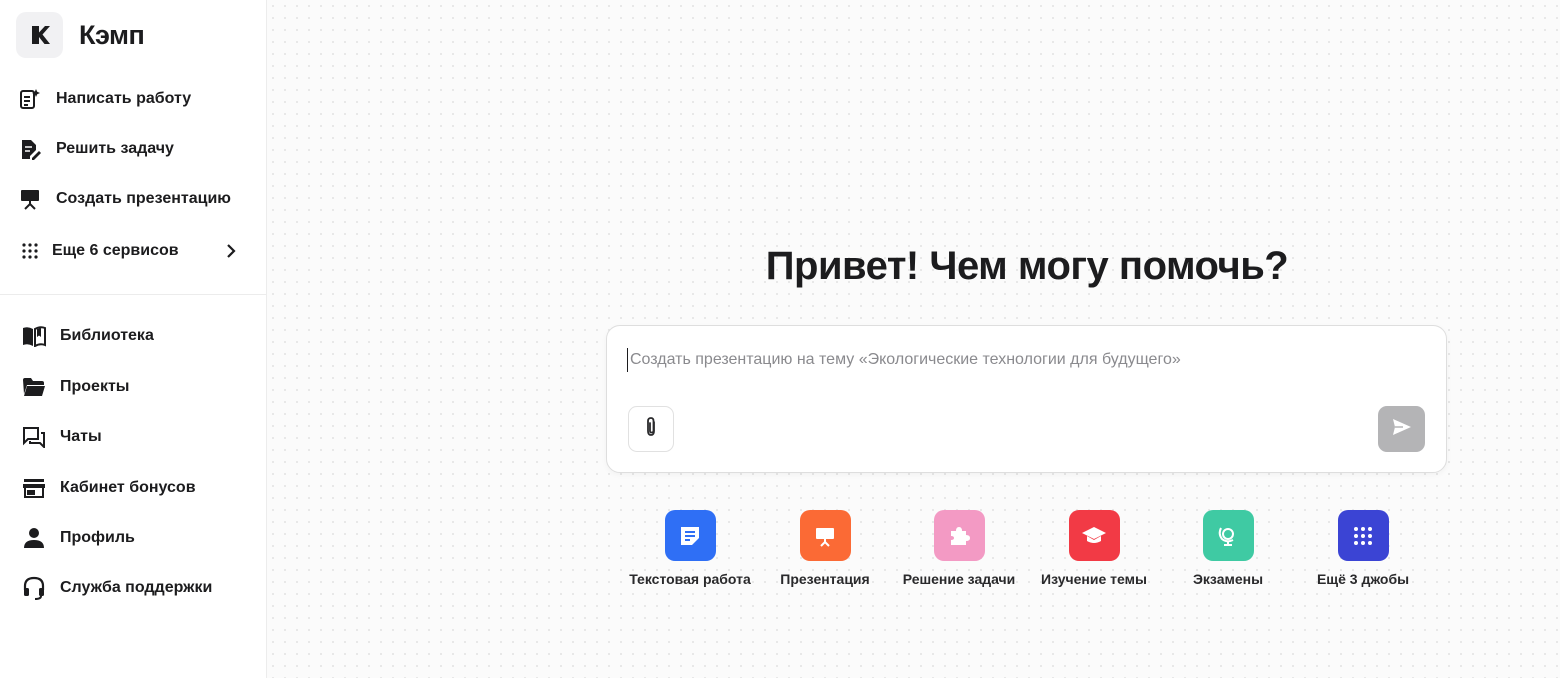  What do you see at coordinates (690, 535) in the screenshot?
I see `text-document-icon` at bounding box center [690, 535].